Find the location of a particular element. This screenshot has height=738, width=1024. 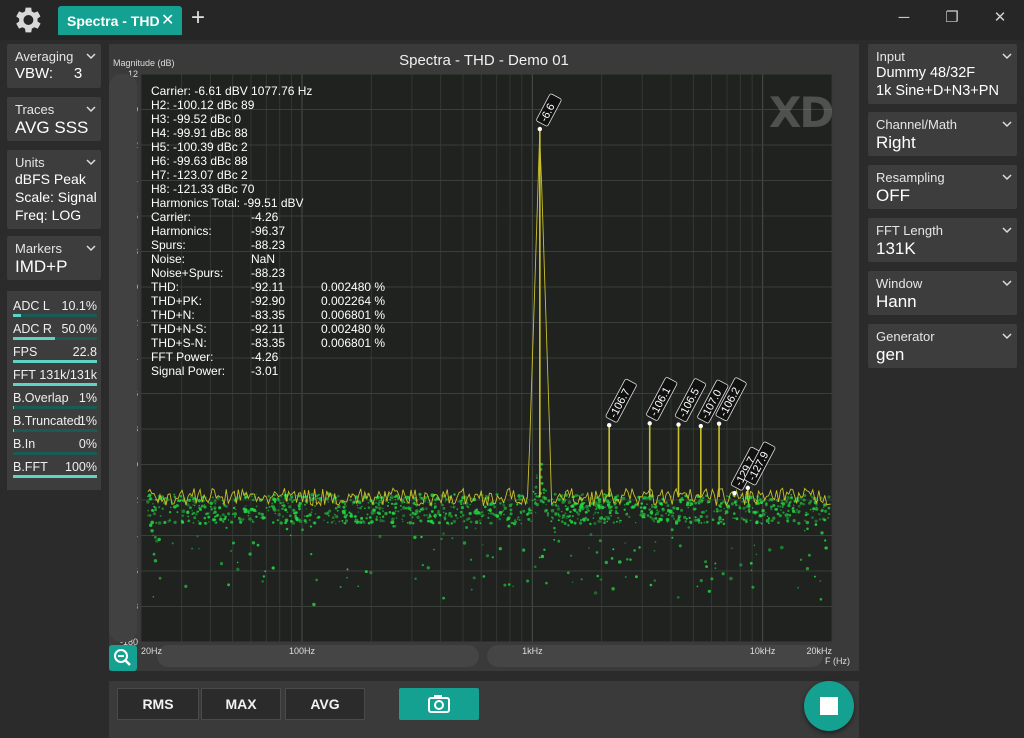

zoom-button is located at coordinates (123, 658).